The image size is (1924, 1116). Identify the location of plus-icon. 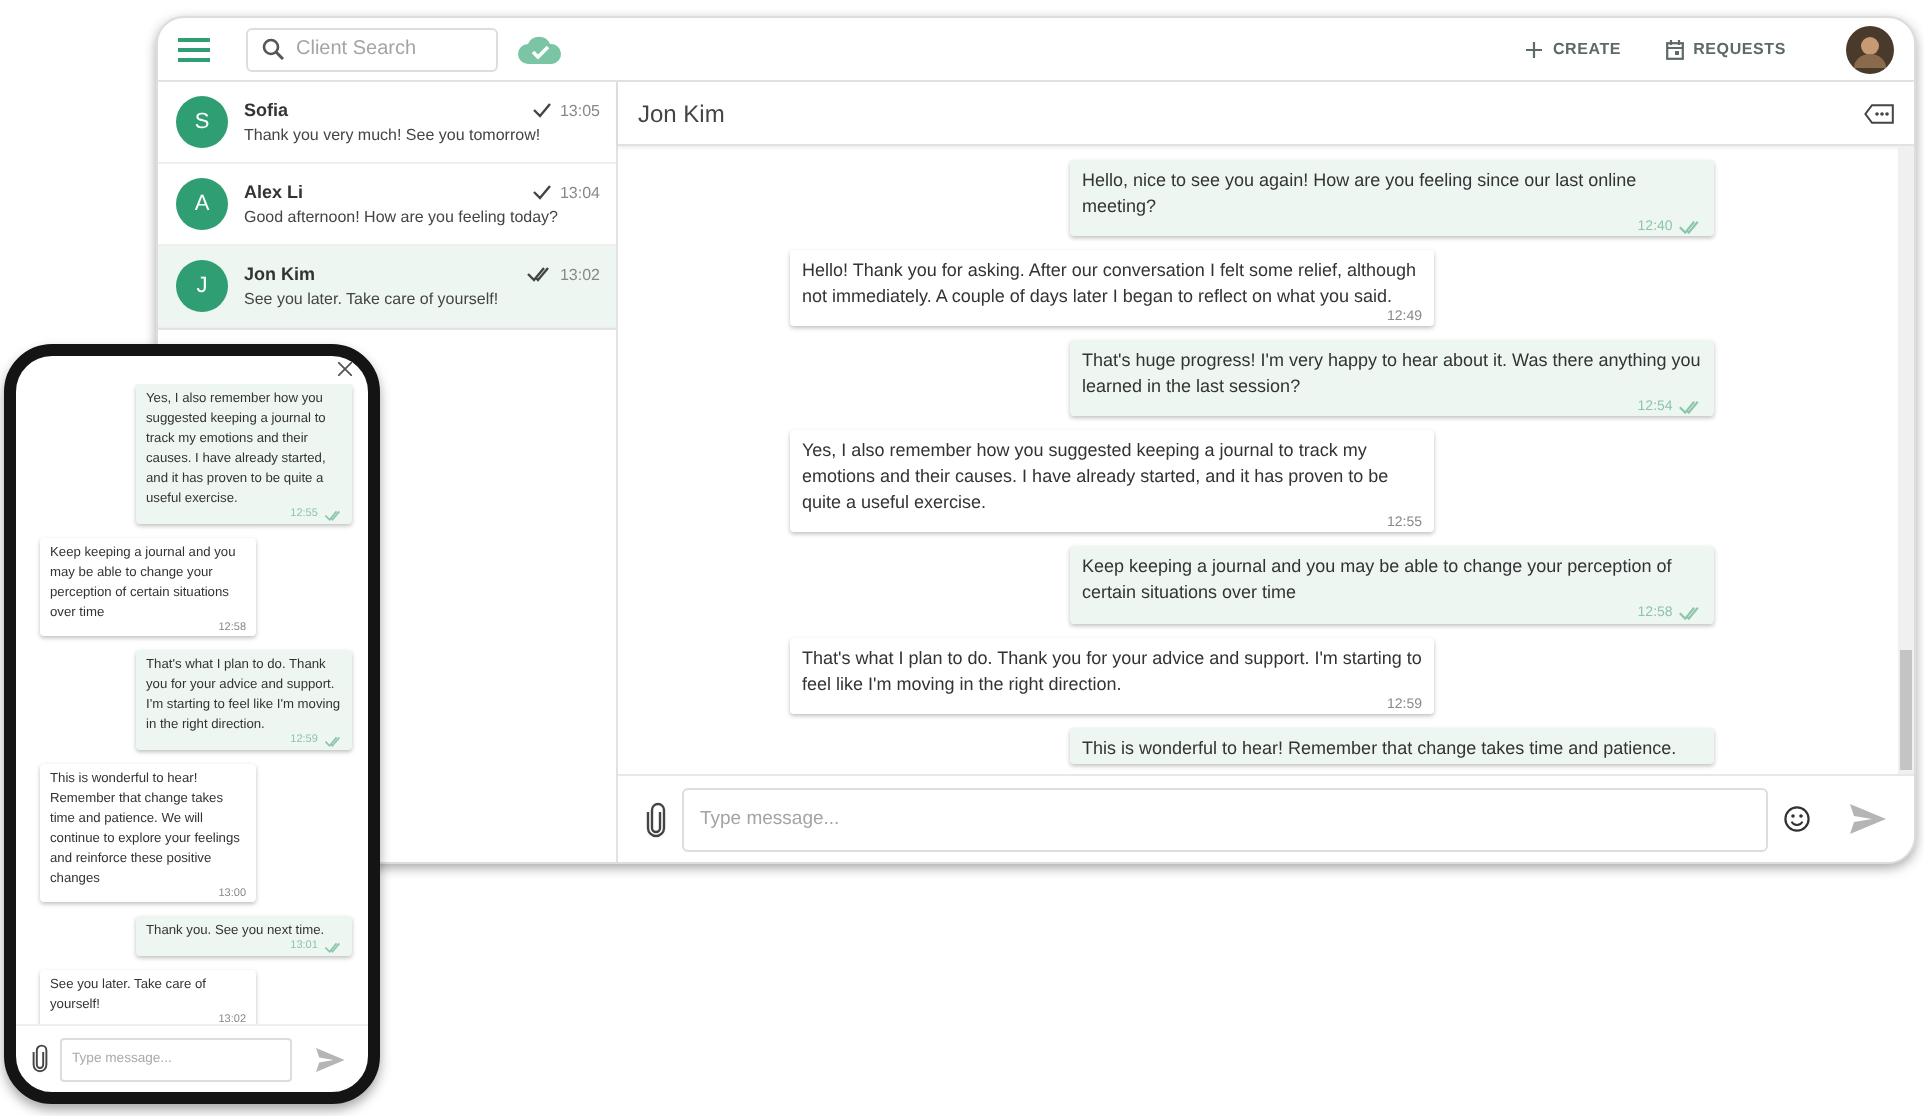
(1534, 49).